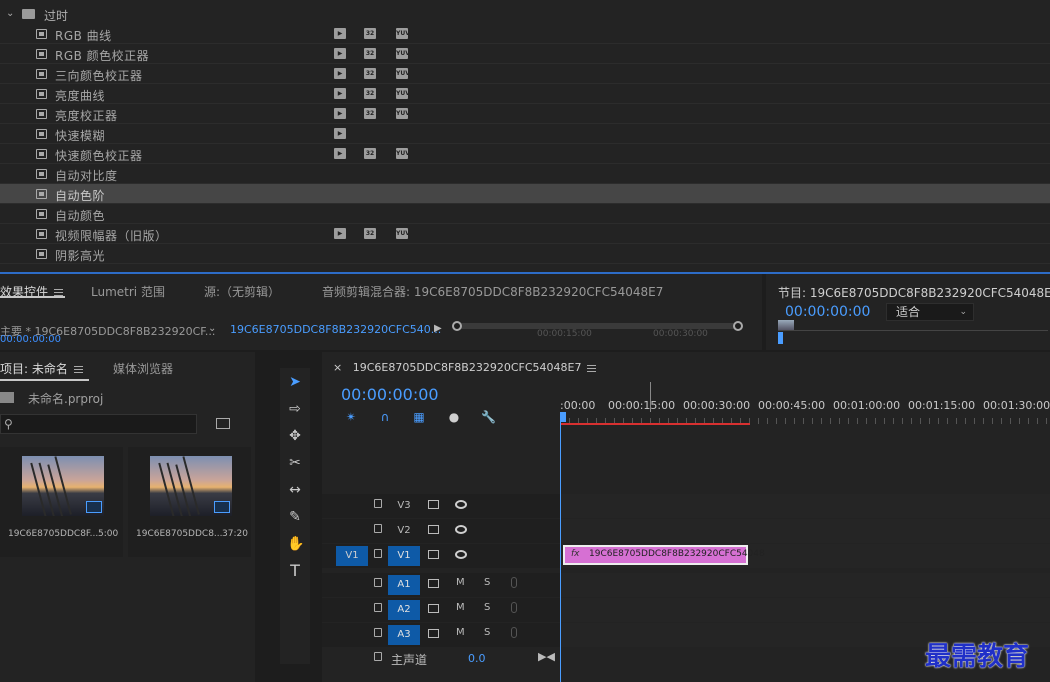 This screenshot has width=1050, height=682. What do you see at coordinates (488, 417) in the screenshot?
I see `wrench-icon: 🔧` at bounding box center [488, 417].